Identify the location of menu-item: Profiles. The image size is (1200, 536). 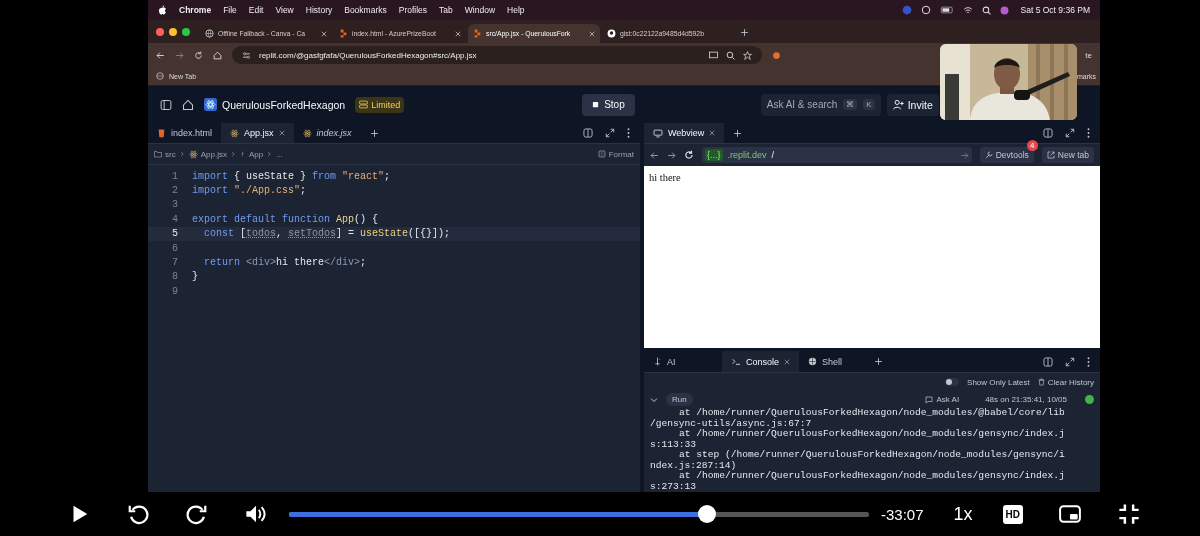
(413, 10).